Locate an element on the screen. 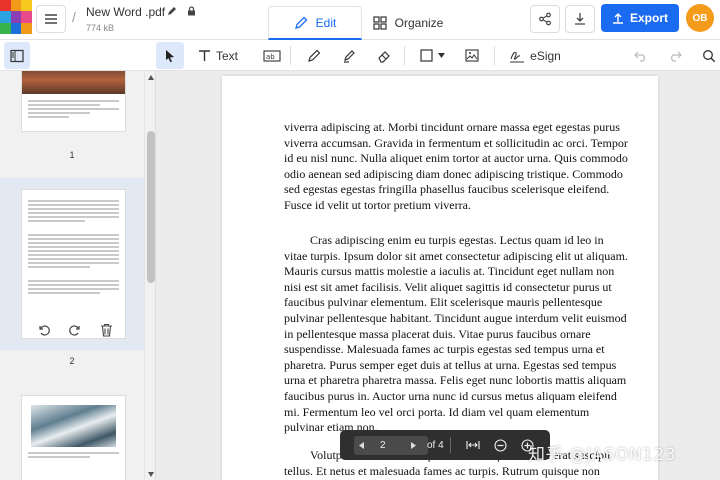 Image resolution: width=720 pixels, height=480 pixels. fit-width-button is located at coordinates (473, 445).